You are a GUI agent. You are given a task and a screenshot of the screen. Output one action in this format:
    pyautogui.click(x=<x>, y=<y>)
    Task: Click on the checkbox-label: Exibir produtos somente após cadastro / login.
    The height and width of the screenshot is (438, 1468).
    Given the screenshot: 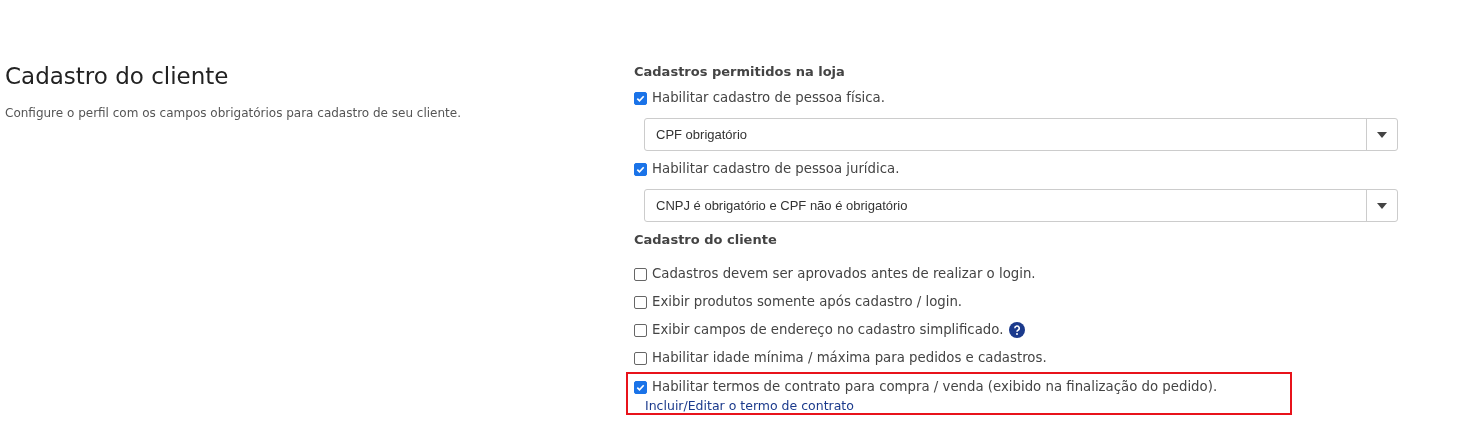 What is the action you would take?
    pyautogui.click(x=807, y=302)
    